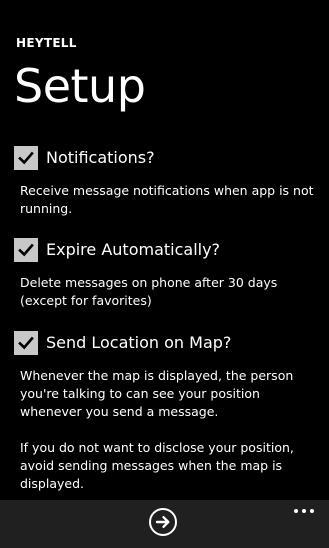 Image resolution: width=329 pixels, height=548 pixels. I want to click on notifications-checkbox, so click(26, 158).